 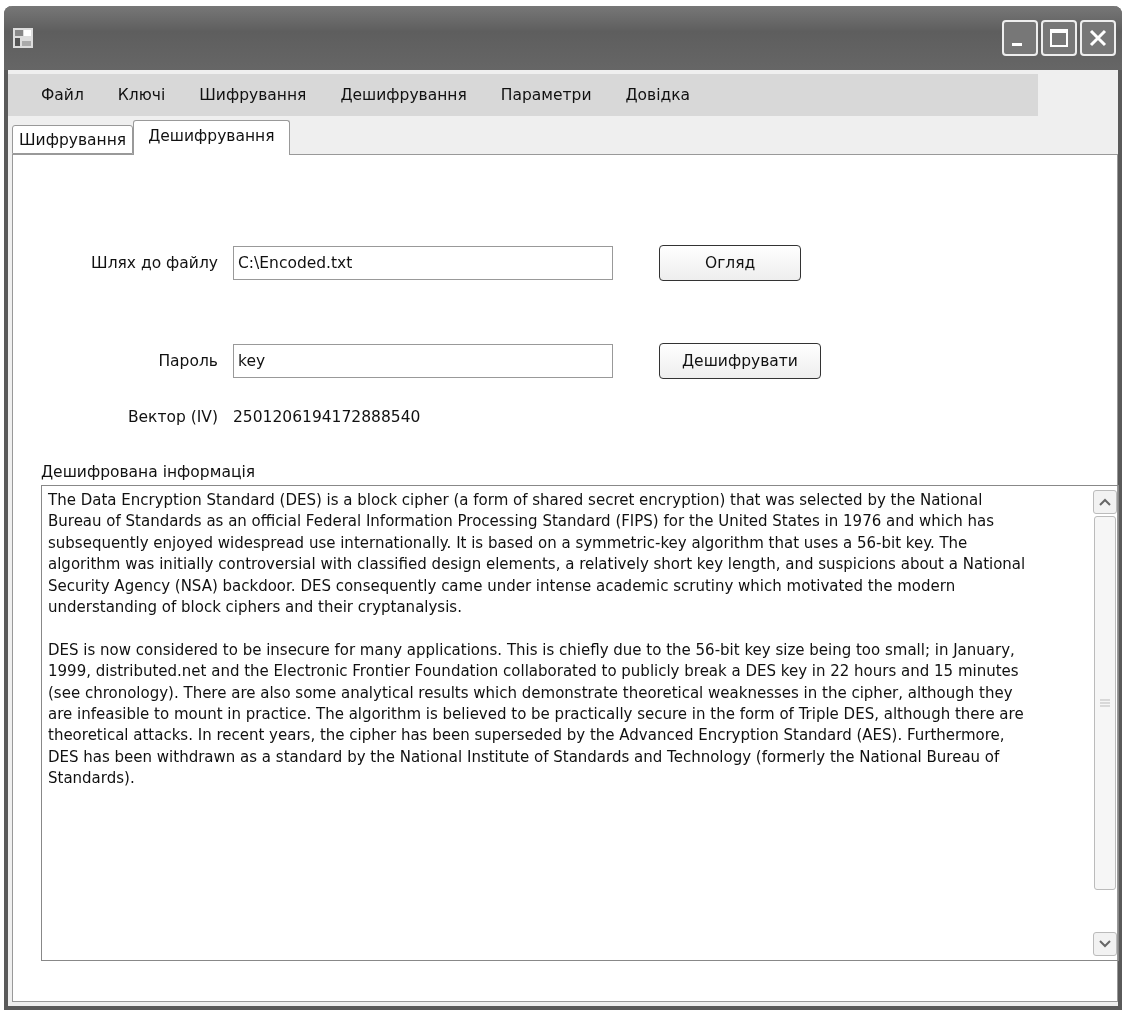 What do you see at coordinates (537, 554) in the screenshot?
I see `paragraph: The Data Encryption Standard (DES) is a block cipher (a form of shared secret encryption) that was selected by the National Bureau of Standards as an official Federal Information Processing Standard (FIPS) for the United States in 1976 and which has subsequently enjoyed widespread use internationally. It is based on a symmetric-key algorithm that uses a 56-bit key. The algorithm was initially controversial with classified design elements, a relatively short key length, and suspicions about a National Security Agency (NSA) backdoor. DES consequently came under intense academic scrutiny which motivated the modern understanding of block ciphers and their cryptanalysis.` at bounding box center [537, 554].